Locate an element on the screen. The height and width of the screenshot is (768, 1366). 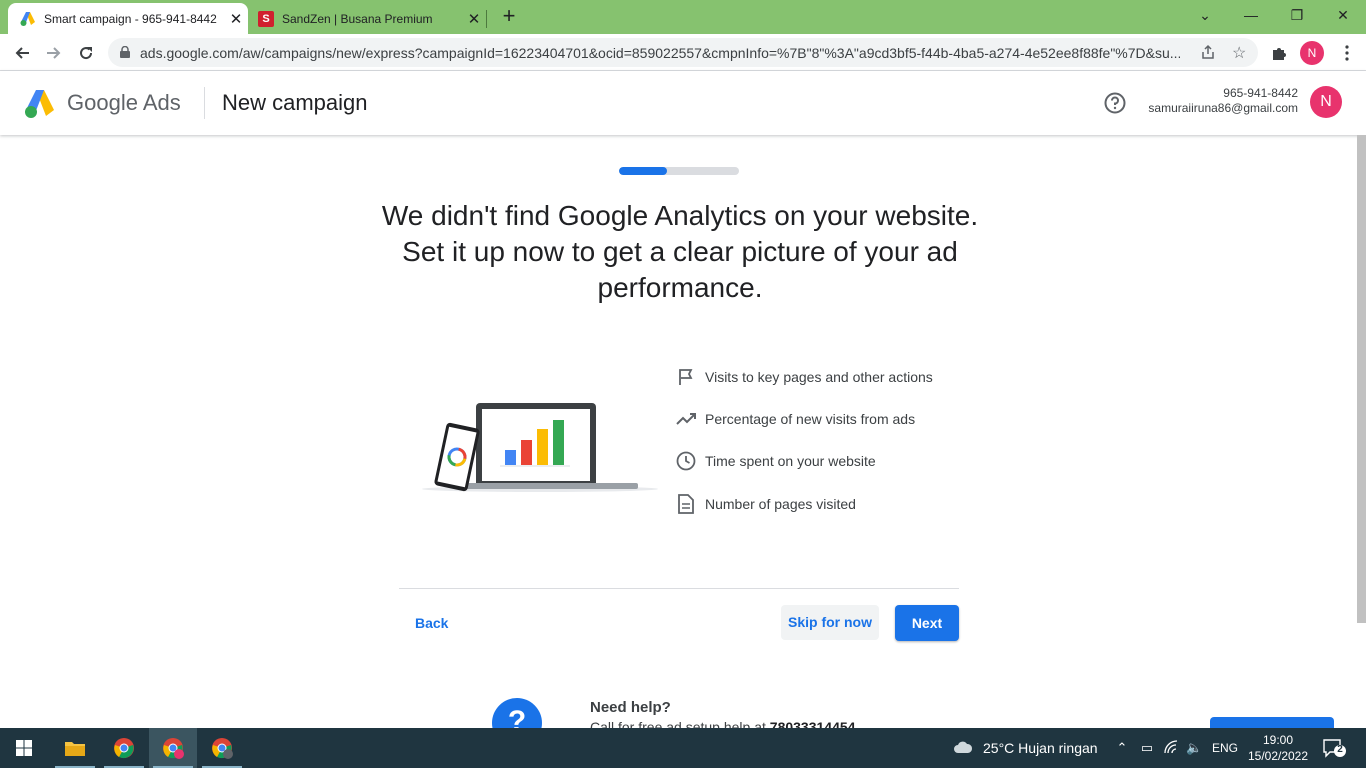
feature-label: Visits to key pages and other actions is located at coordinates (819, 377).